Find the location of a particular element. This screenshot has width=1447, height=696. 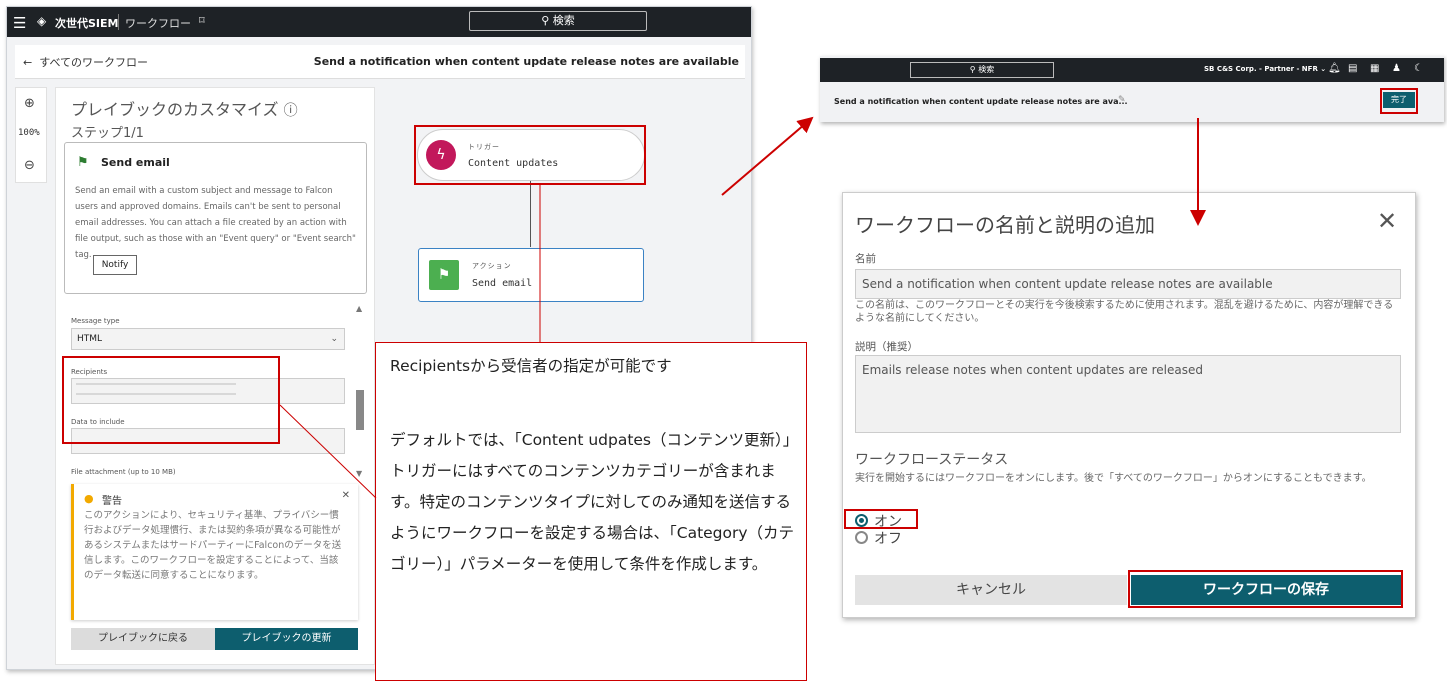

recipients-leader-line is located at coordinates (328, 451).